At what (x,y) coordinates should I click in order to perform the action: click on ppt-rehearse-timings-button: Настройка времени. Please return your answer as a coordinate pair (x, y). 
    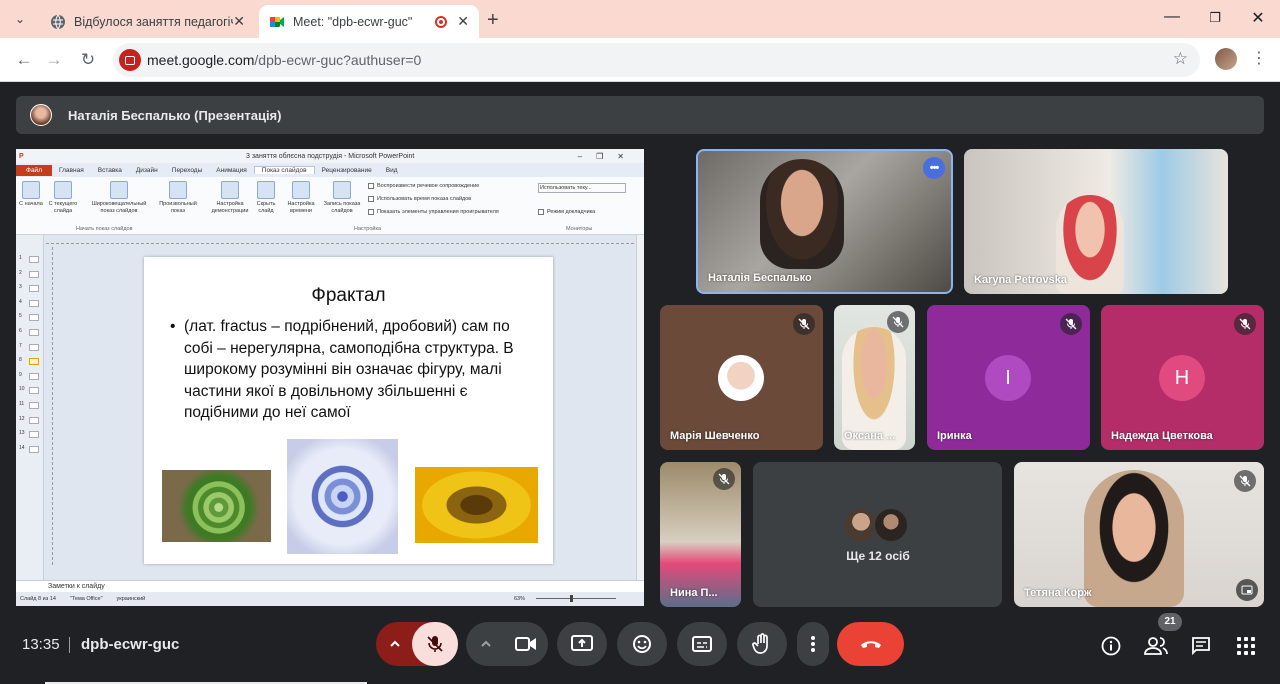
    Looking at the image, I should click on (301, 198).